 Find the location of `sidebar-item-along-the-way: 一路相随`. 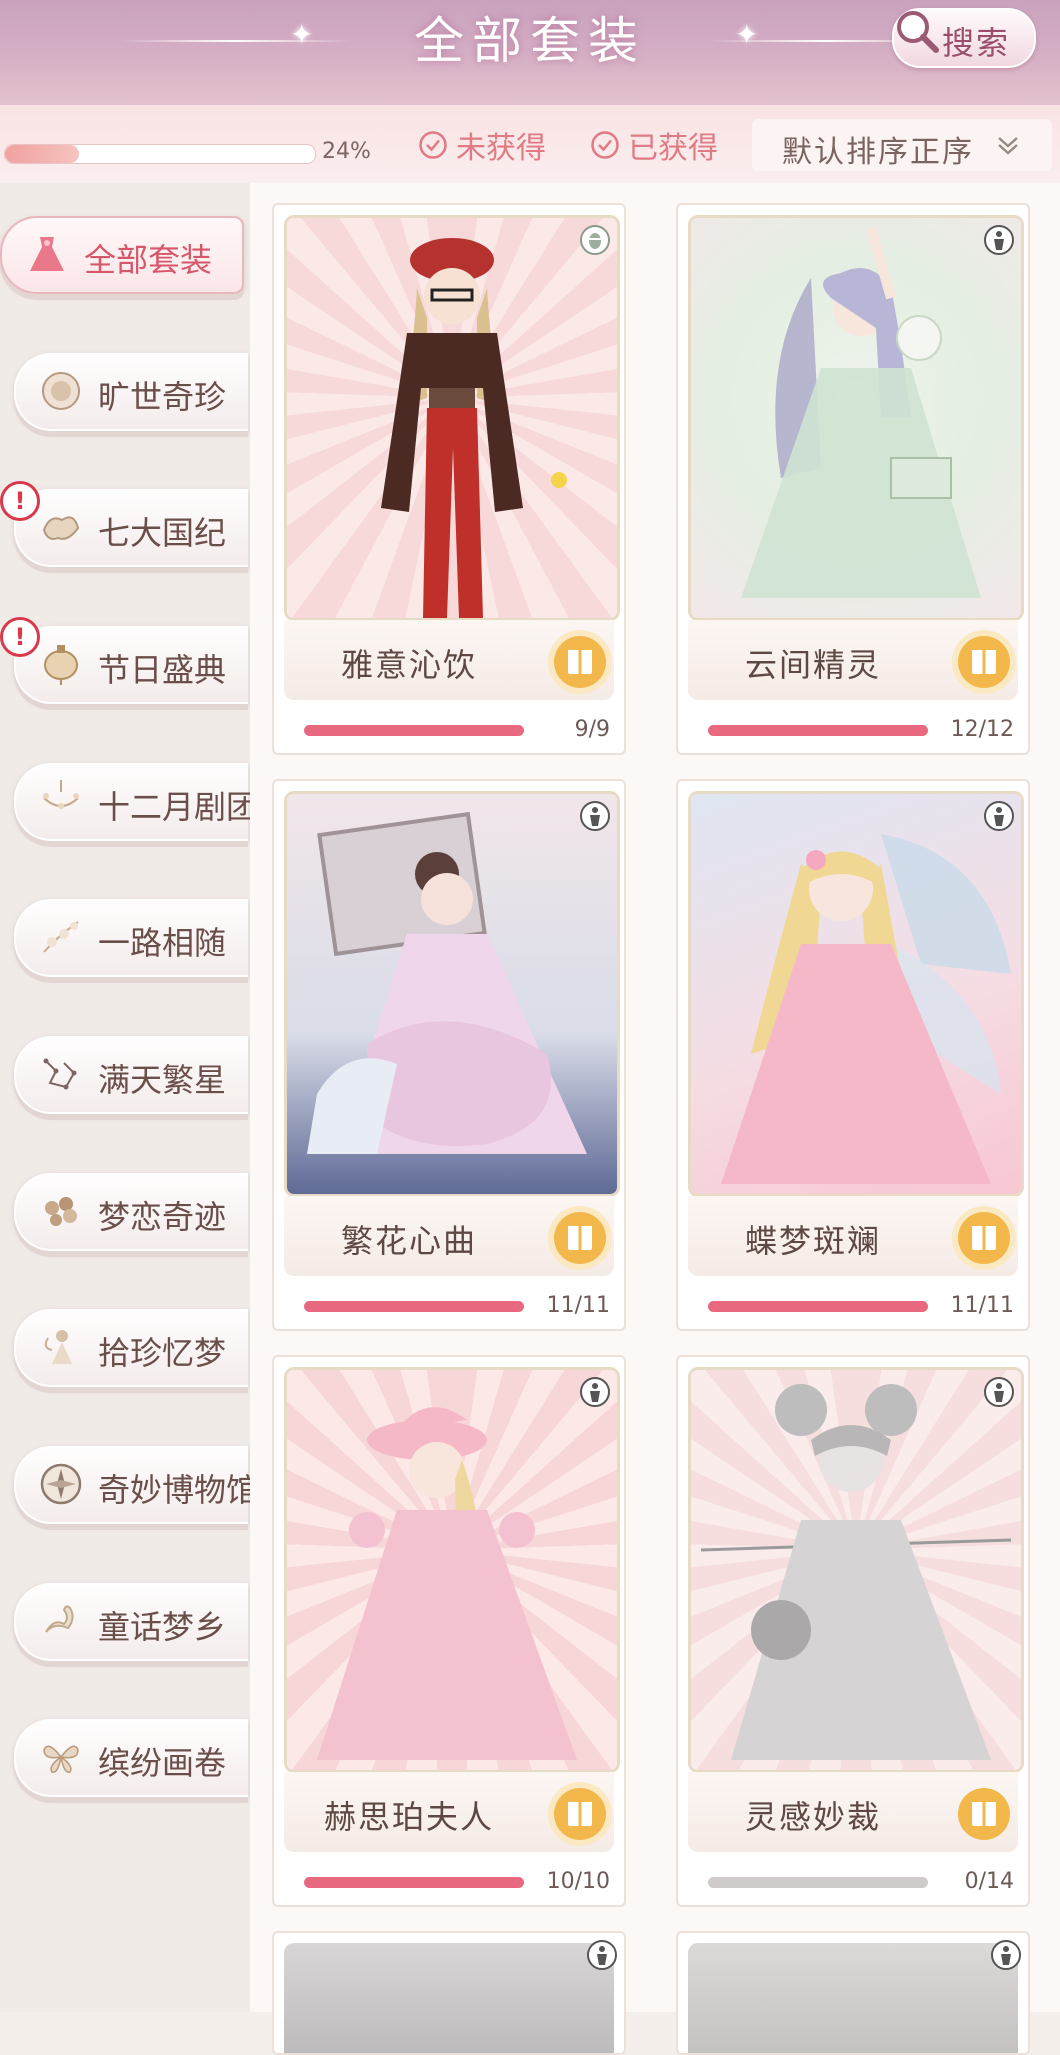

sidebar-item-along-the-way: 一路相随 is located at coordinates (131, 938).